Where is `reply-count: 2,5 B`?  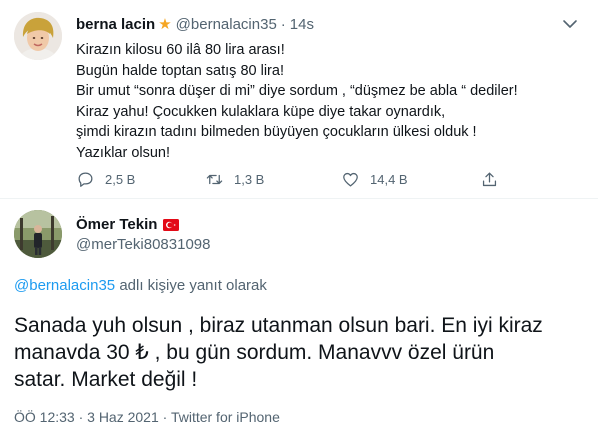
reply-count: 2,5 B is located at coordinates (120, 179).